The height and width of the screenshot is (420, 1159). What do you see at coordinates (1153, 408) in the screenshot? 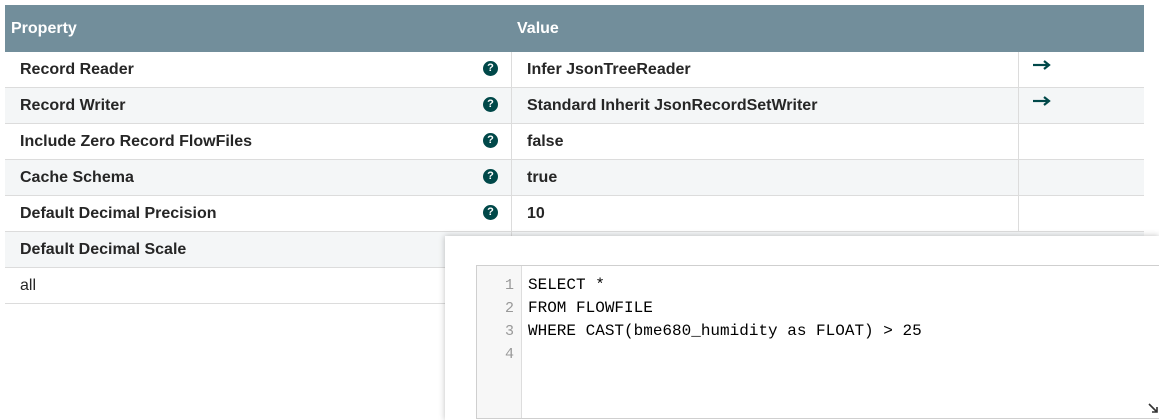
I see `resize-handle-icon` at bounding box center [1153, 408].